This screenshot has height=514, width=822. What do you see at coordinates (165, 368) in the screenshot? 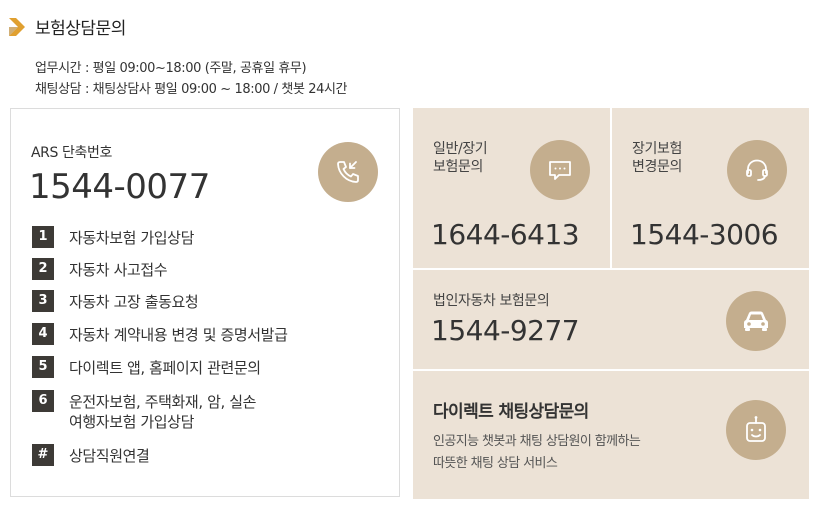
I see `ars-menu-text: 다이렉트 앱, 홈페이지 관련문의` at bounding box center [165, 368].